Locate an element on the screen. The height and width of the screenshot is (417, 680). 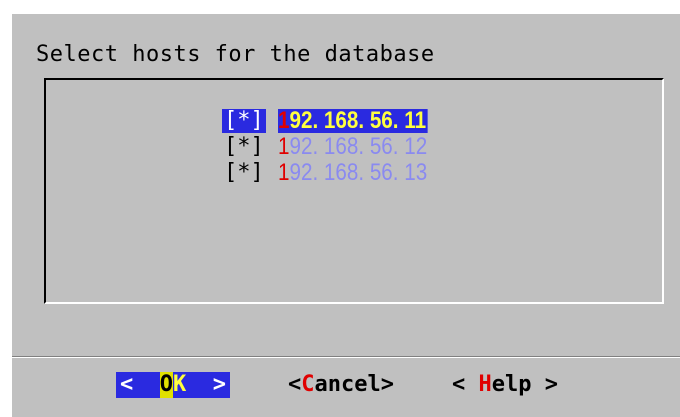
host-item-1: [*] 192. 168. 56. 11 is located at coordinates (337, 121).